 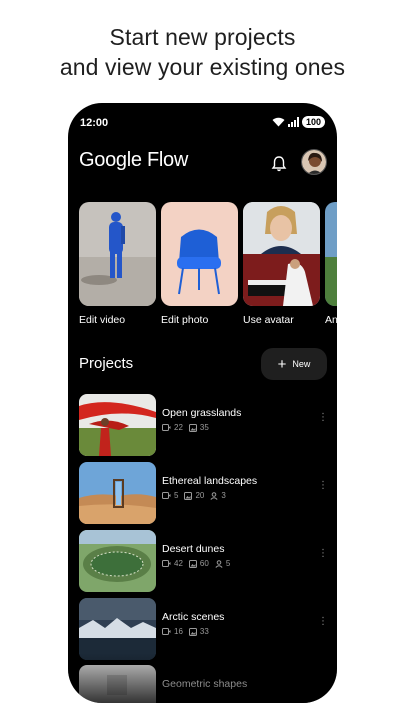 What do you see at coordinates (172, 631) in the screenshot?
I see `video-count: 16` at bounding box center [172, 631].